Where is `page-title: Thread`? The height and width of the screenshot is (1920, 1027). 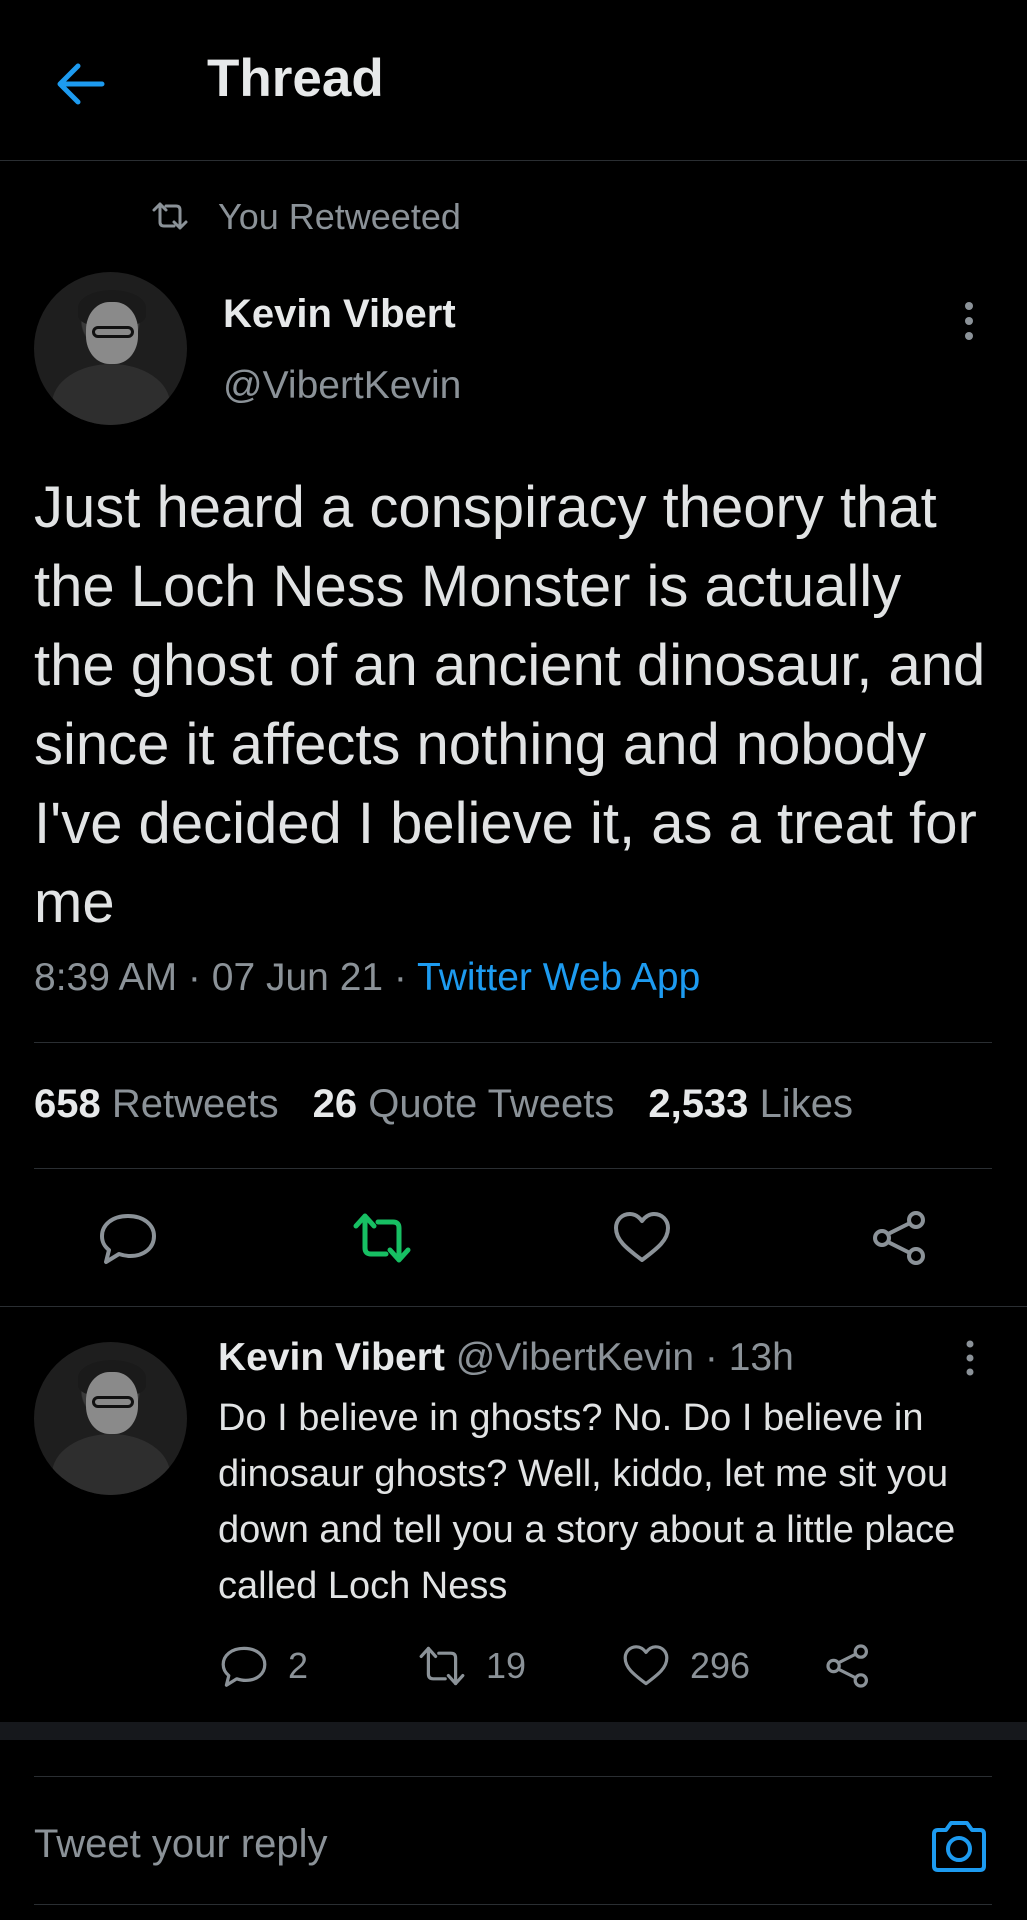
page-title: Thread is located at coordinates (295, 78).